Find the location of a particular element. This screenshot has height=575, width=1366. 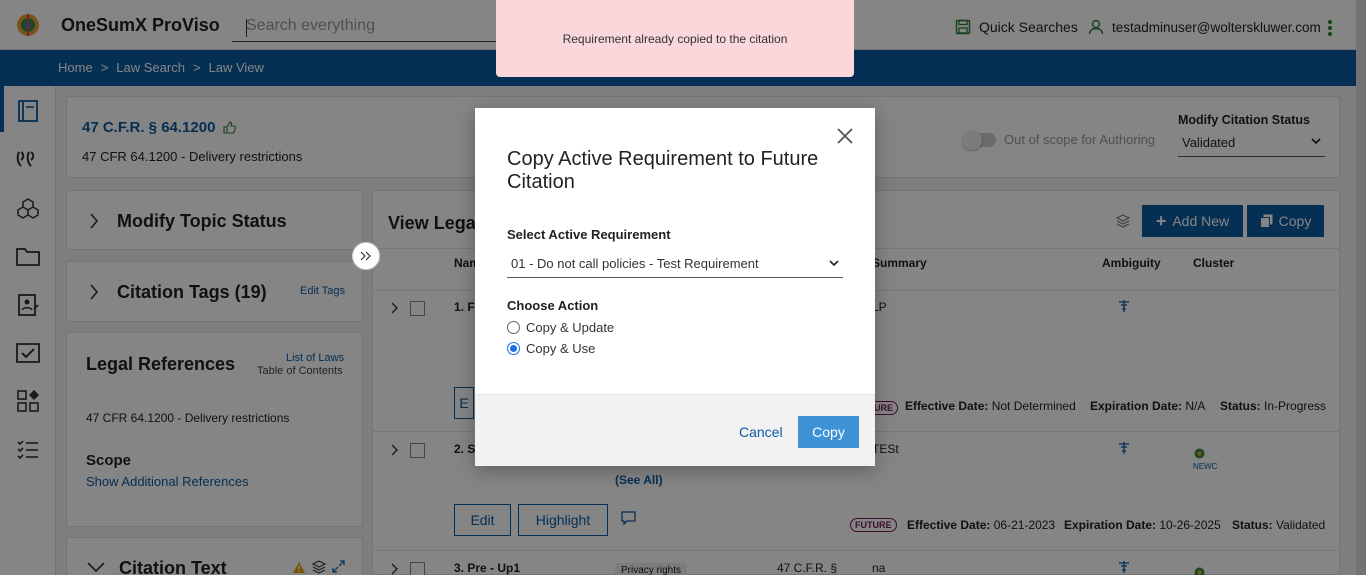

select-requirement-label: Select Active Requirement is located at coordinates (589, 234).